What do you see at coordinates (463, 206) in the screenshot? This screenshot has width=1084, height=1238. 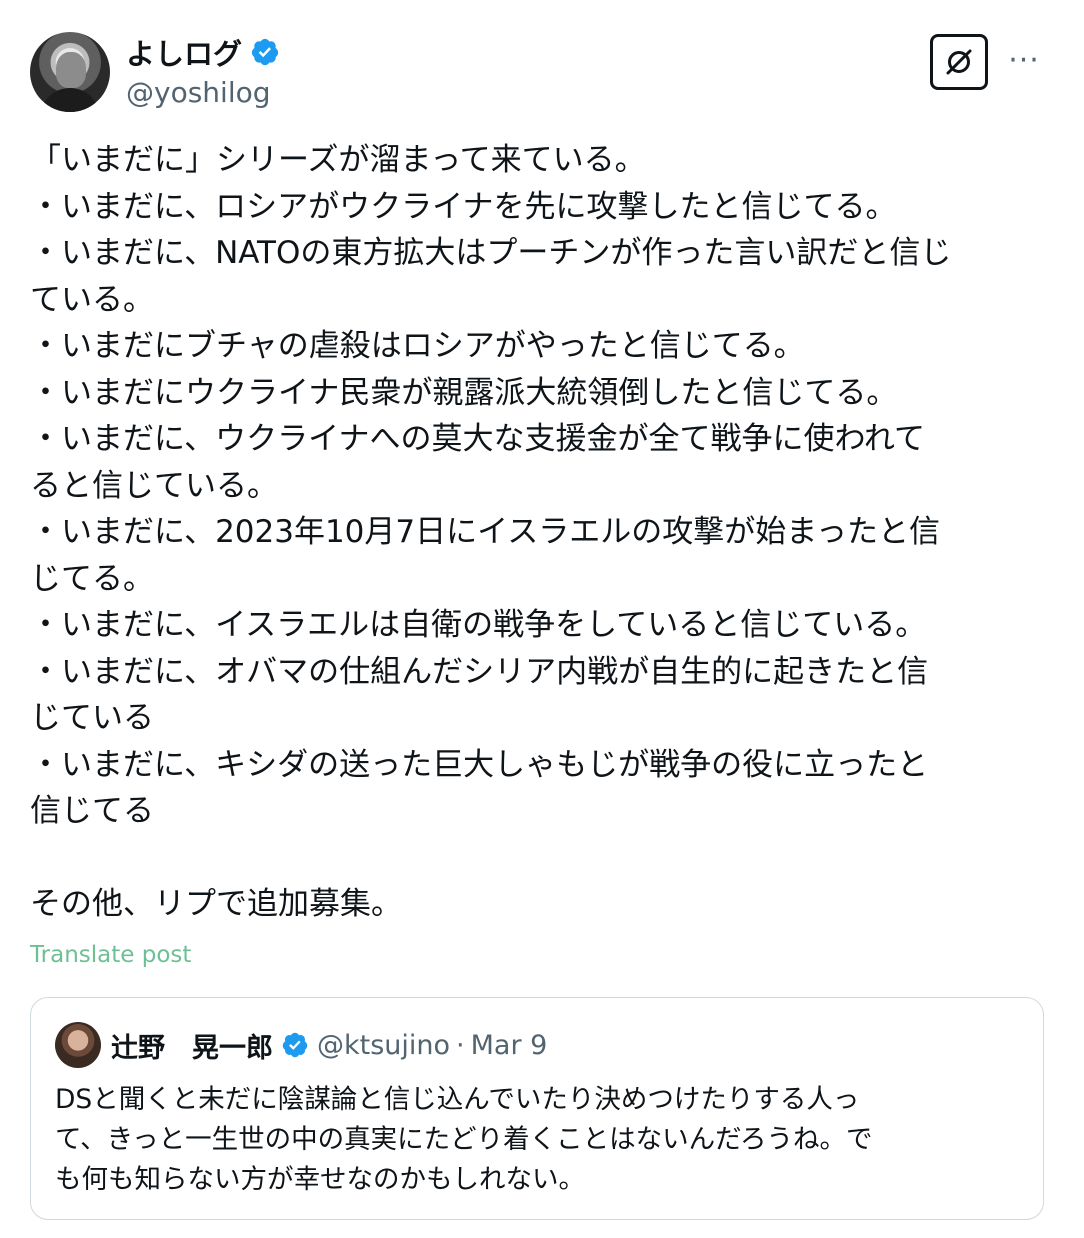 I see `post-line: ・いまだに、ロシアがウクライナを先に攻撃したと信じてる。` at bounding box center [463, 206].